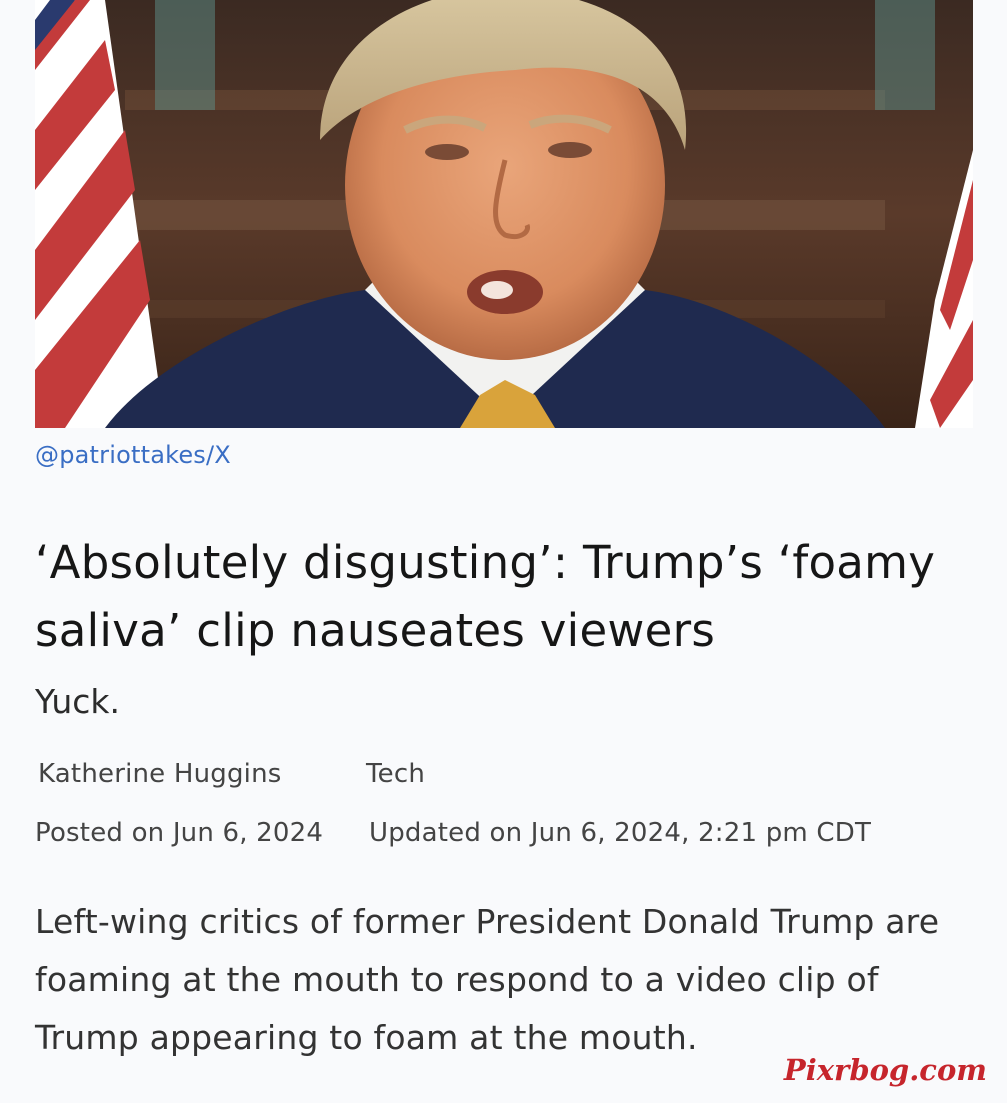 The width and height of the screenshot is (1007, 1103). Describe the element at coordinates (179, 833) in the screenshot. I see `posted-date: Posted on Jun 6, 2024` at that location.